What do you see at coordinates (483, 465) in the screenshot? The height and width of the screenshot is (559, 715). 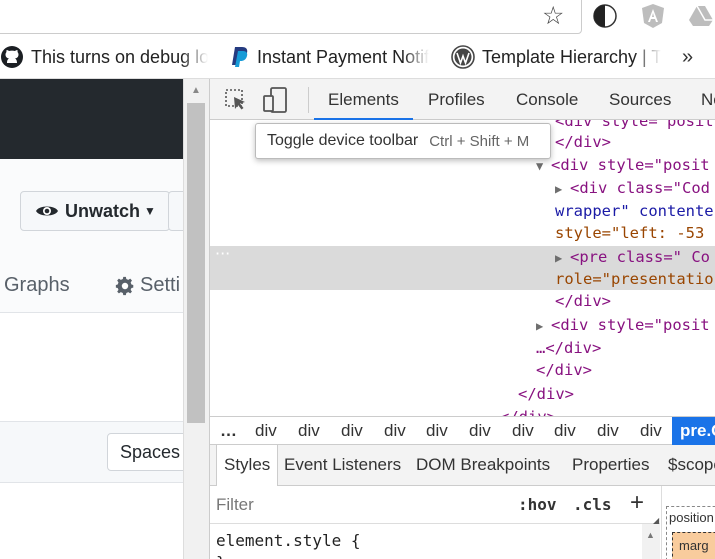 I see `tab-dom-breakpoints: DOM Breakpoints` at bounding box center [483, 465].